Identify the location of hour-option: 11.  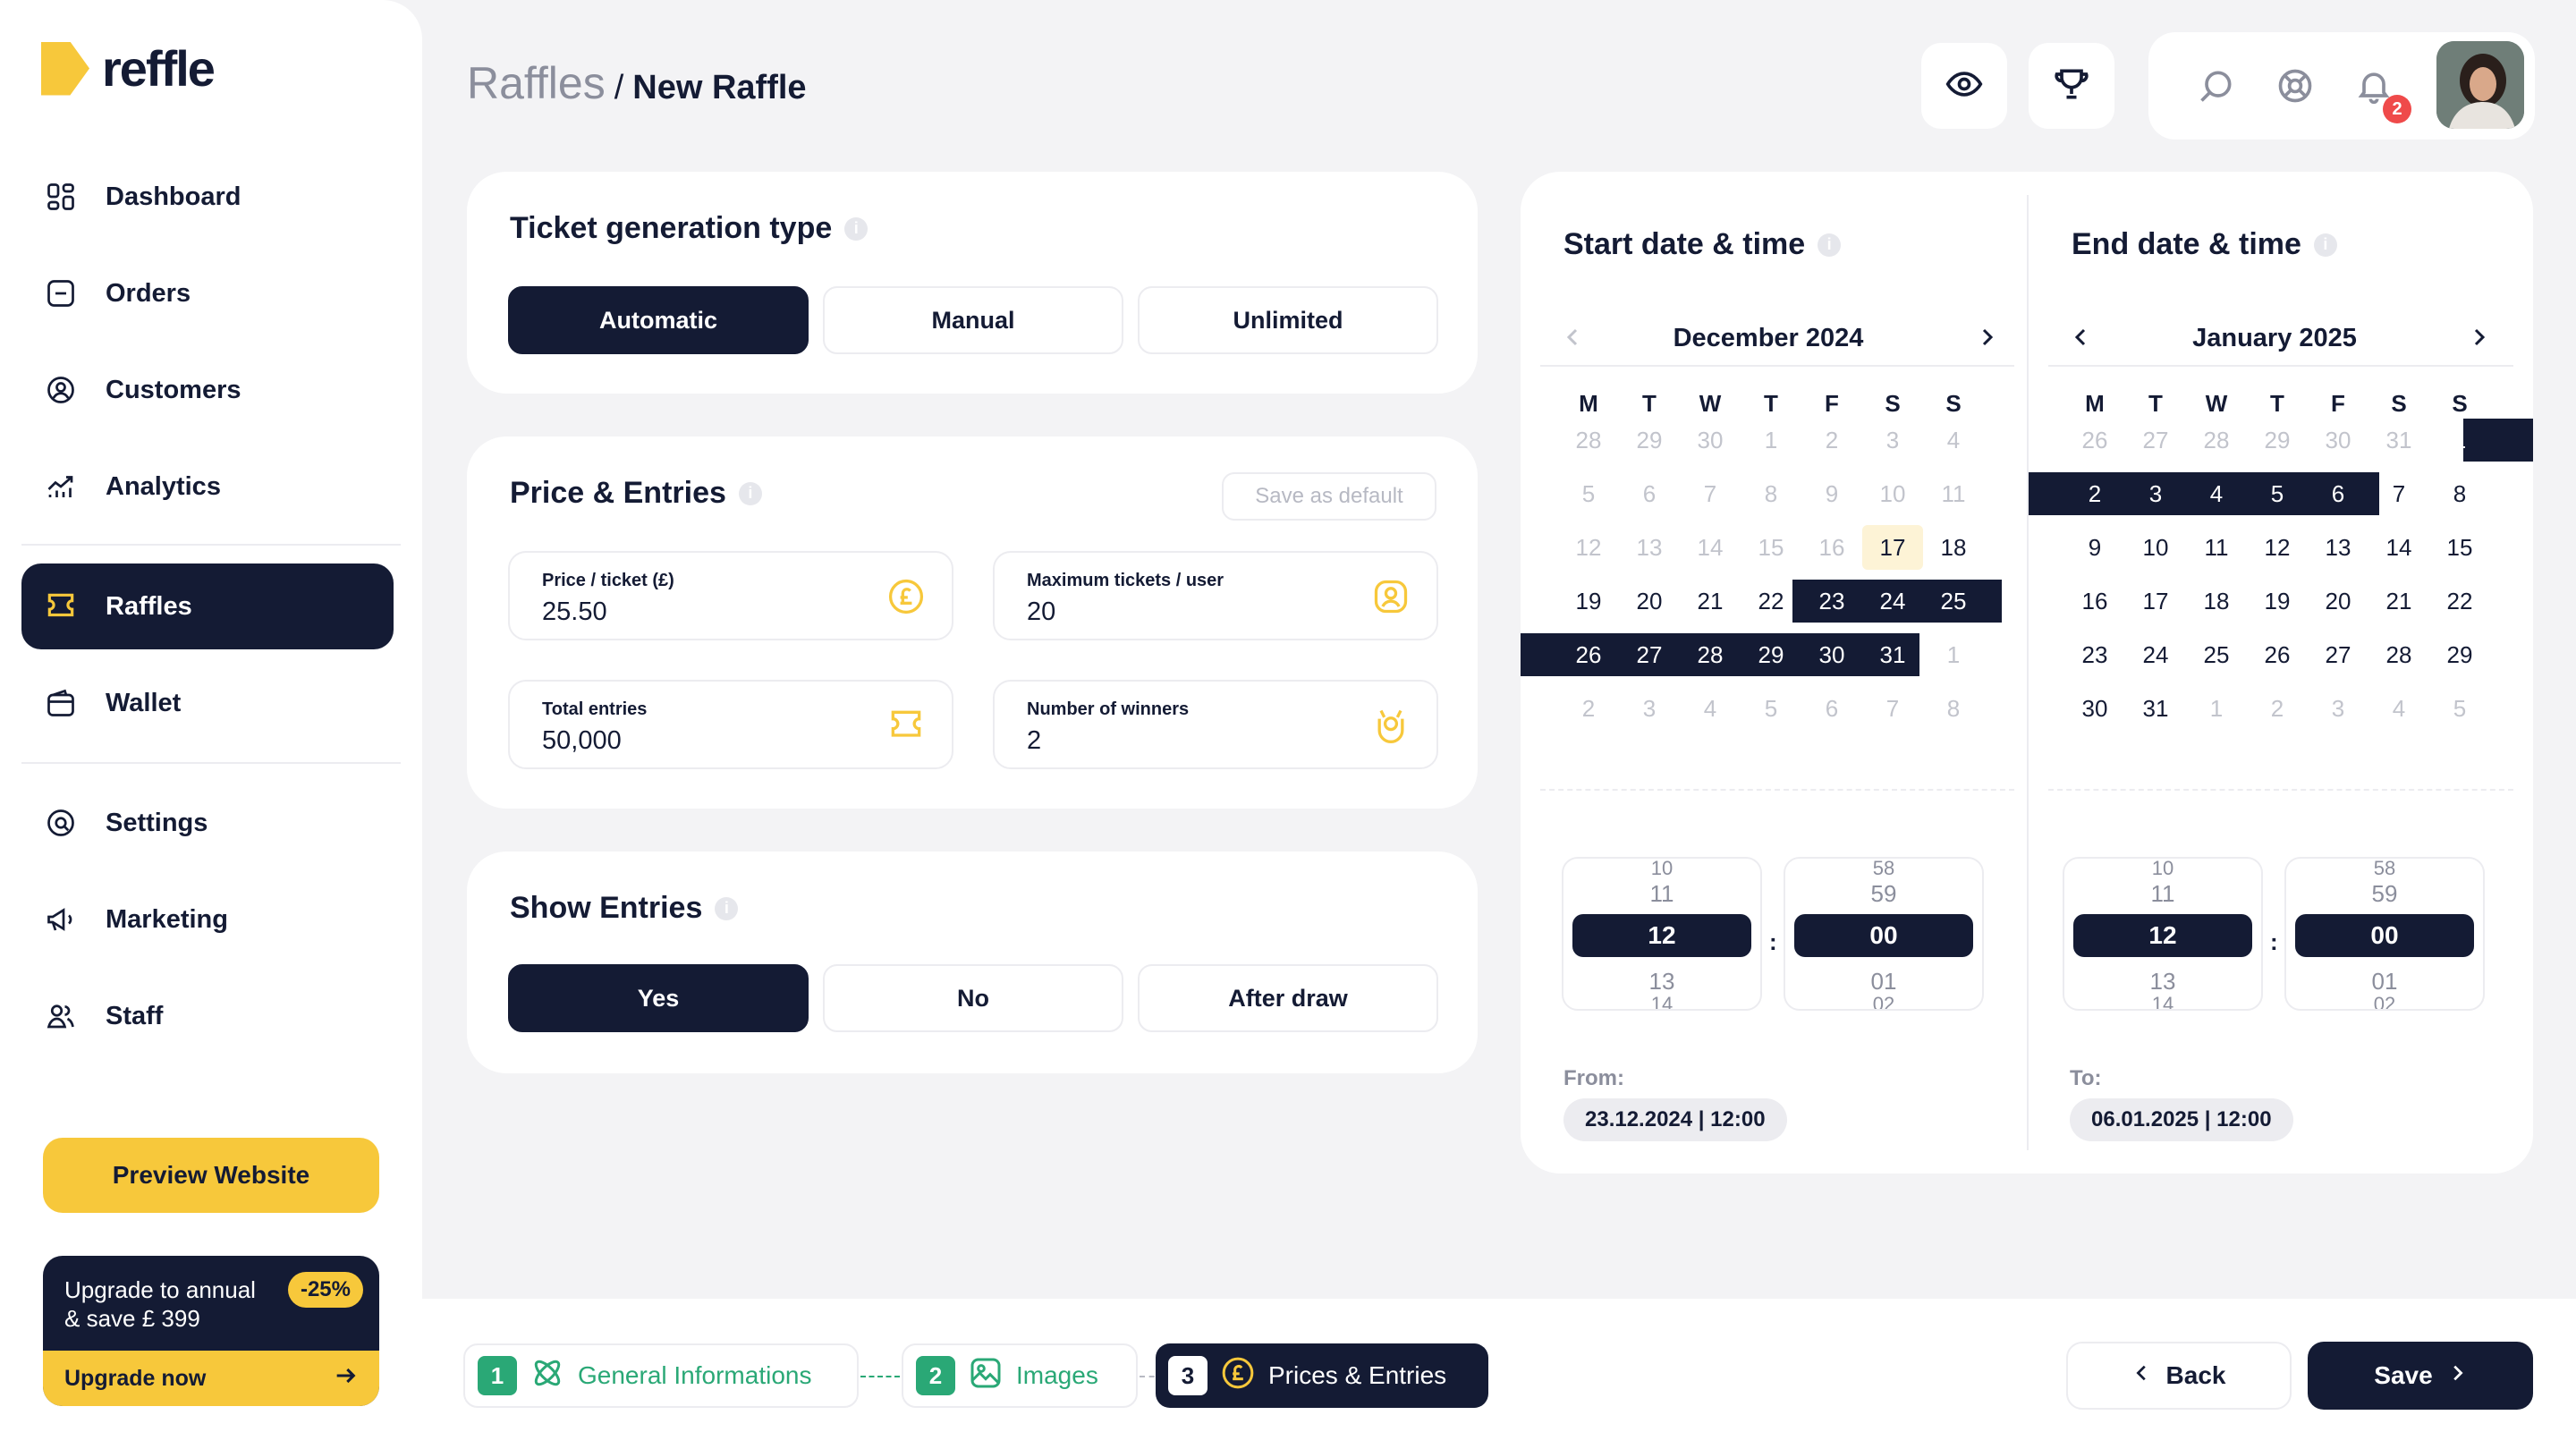
(1661, 894).